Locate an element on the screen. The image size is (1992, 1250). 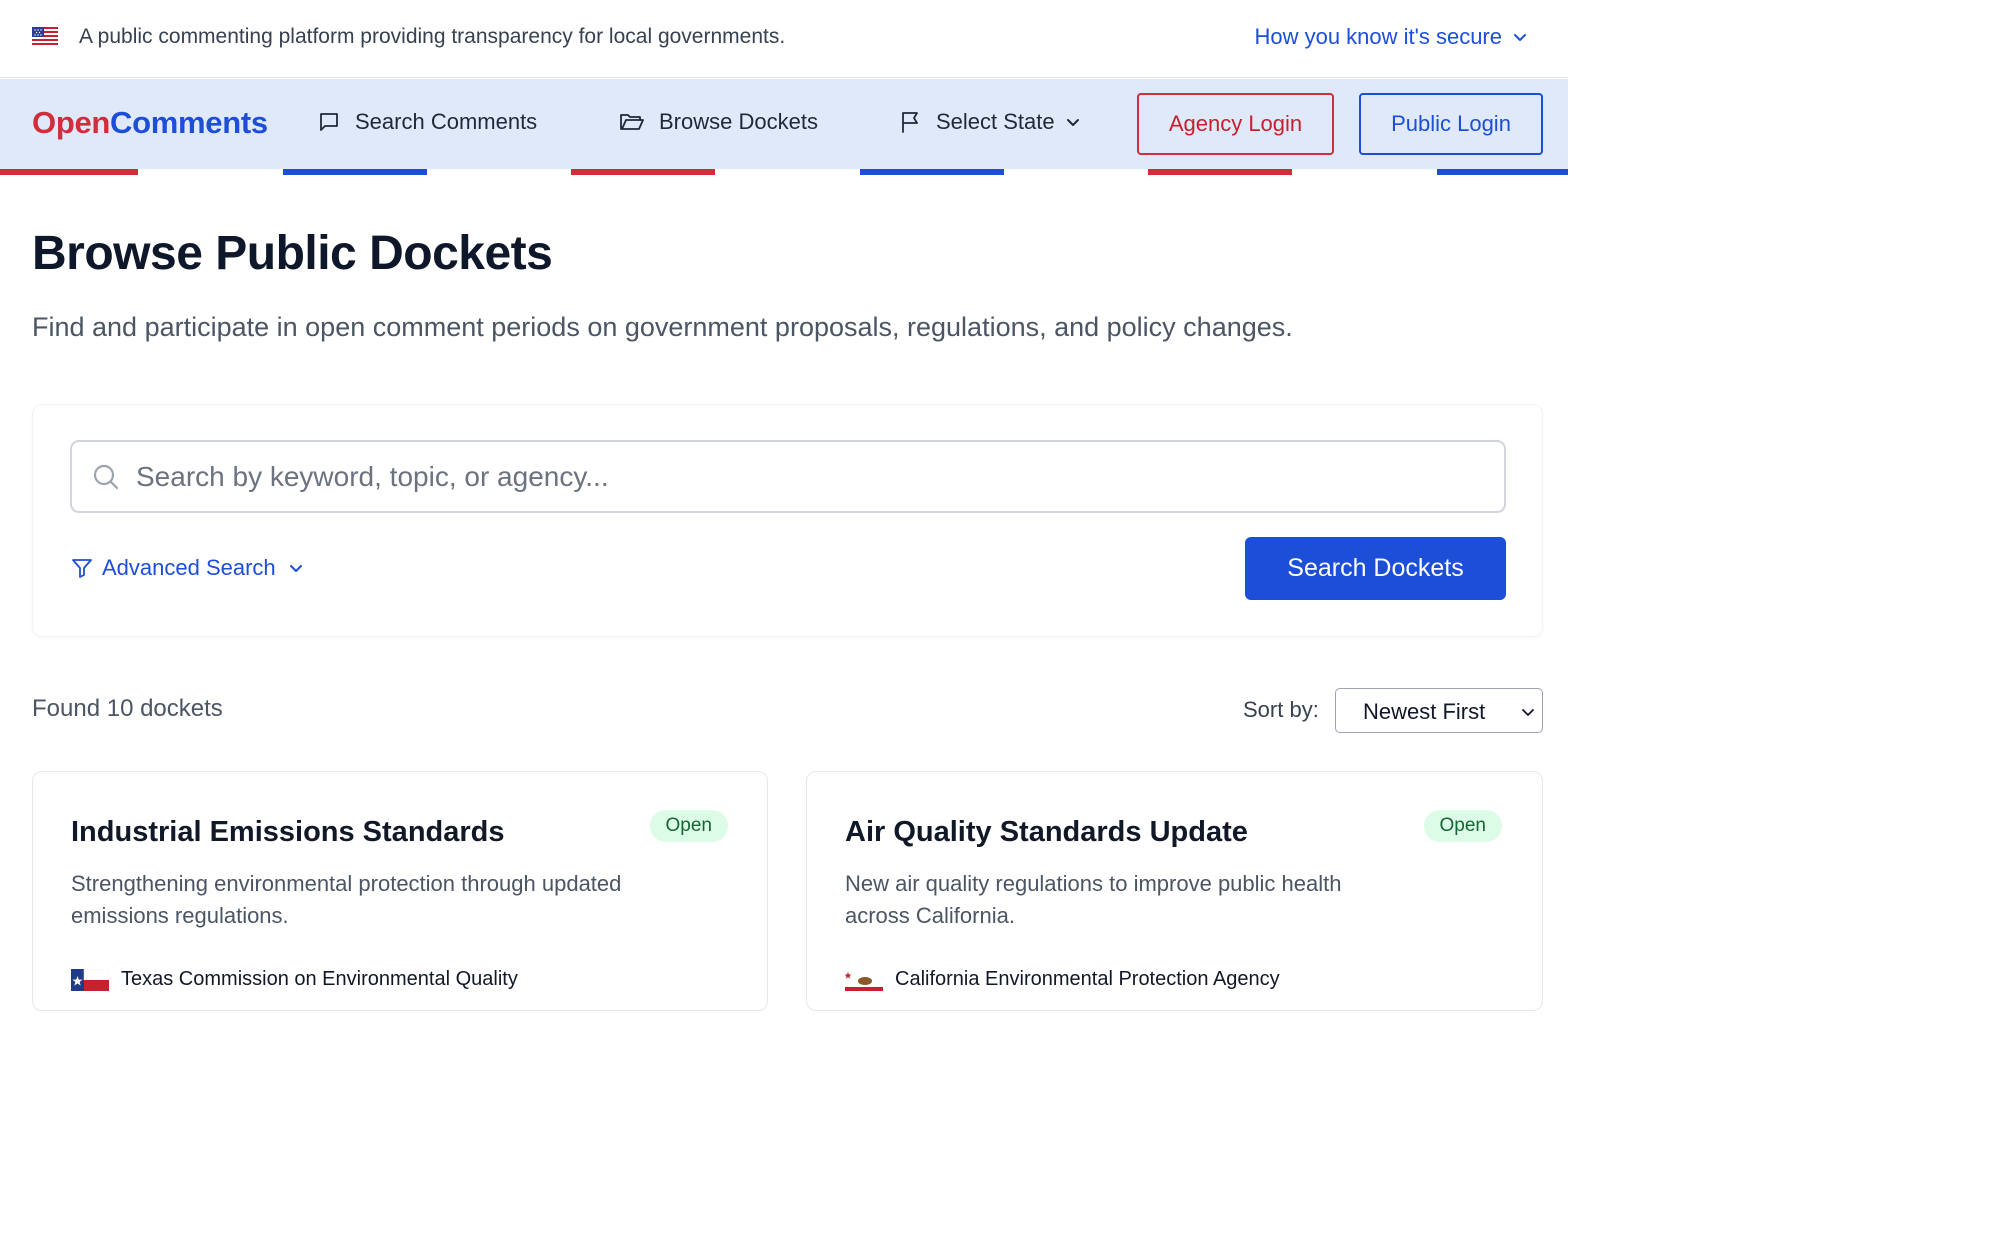
advanced-search-label: Advanced Search is located at coordinates (189, 567).